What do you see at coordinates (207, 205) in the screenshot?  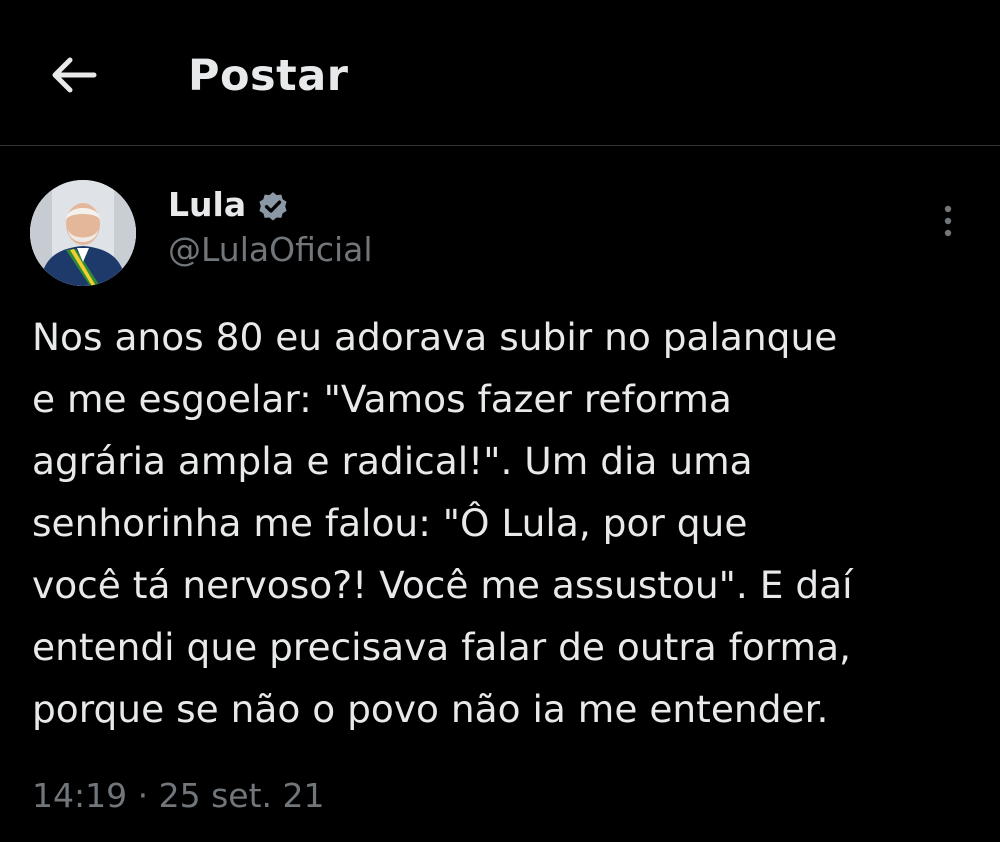 I see `author-name: Lula` at bounding box center [207, 205].